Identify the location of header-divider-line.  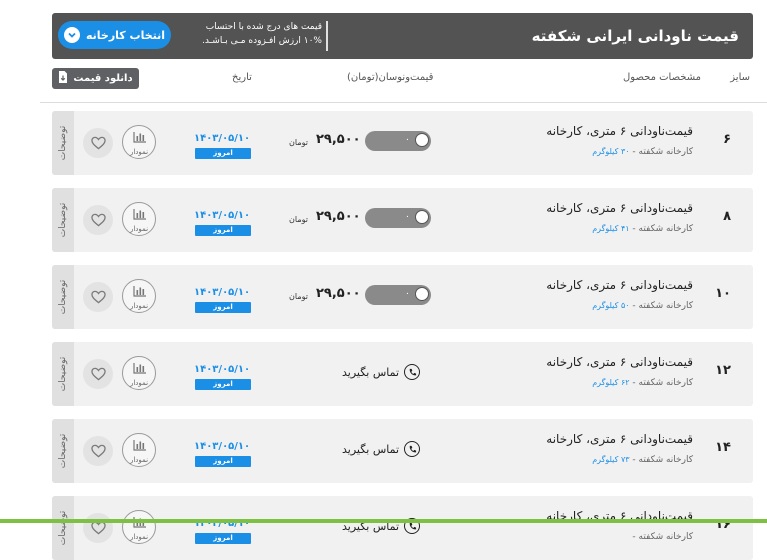
(403, 102).